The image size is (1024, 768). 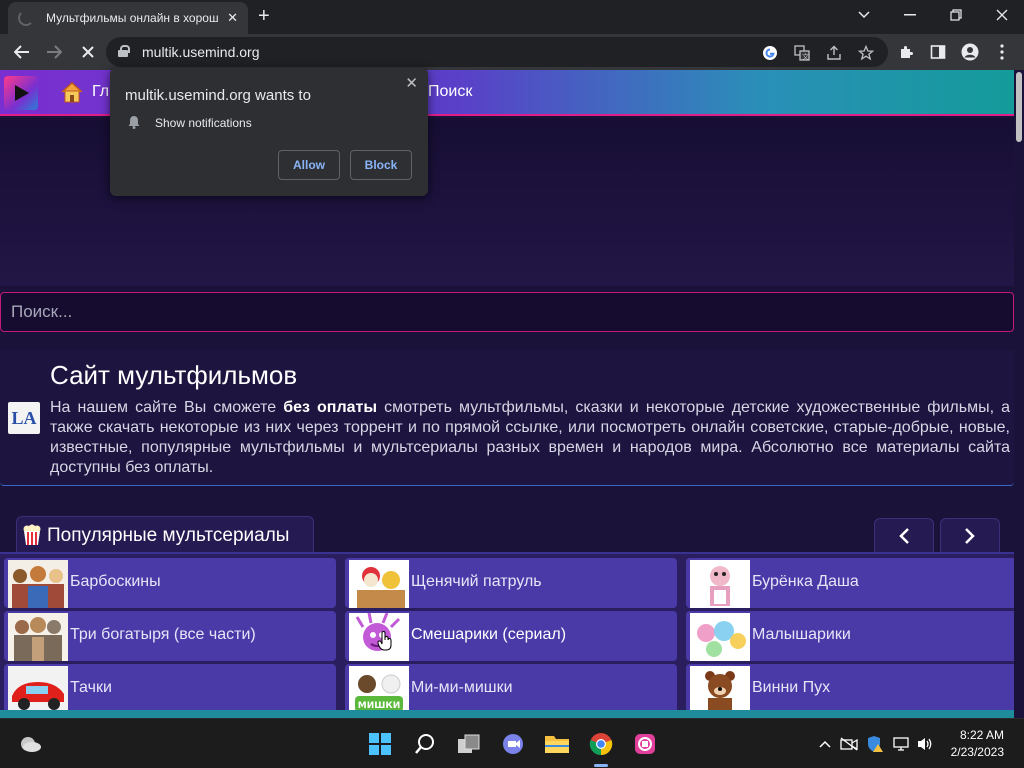 What do you see at coordinates (134, 122) in the screenshot?
I see `bell-icon` at bounding box center [134, 122].